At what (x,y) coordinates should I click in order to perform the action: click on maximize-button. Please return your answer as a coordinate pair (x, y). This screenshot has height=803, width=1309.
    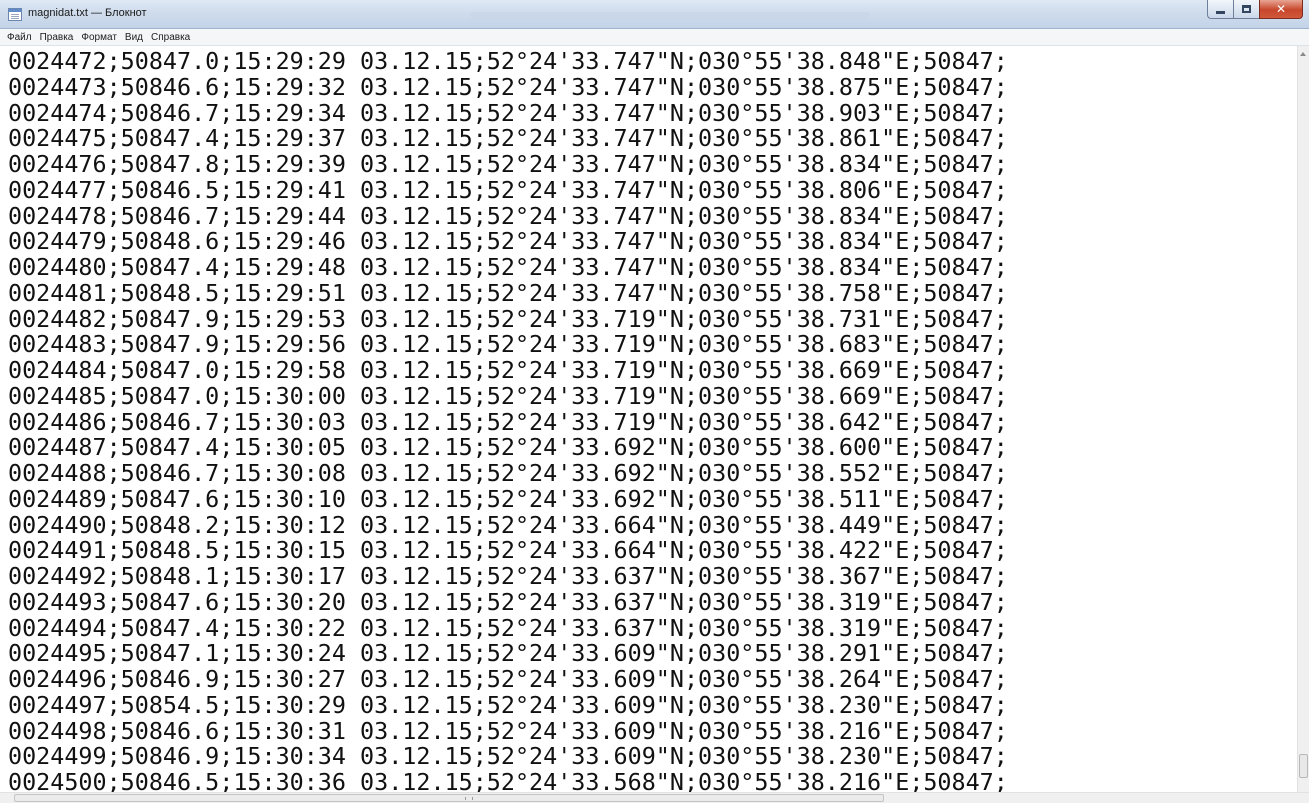
    Looking at the image, I should click on (1246, 9).